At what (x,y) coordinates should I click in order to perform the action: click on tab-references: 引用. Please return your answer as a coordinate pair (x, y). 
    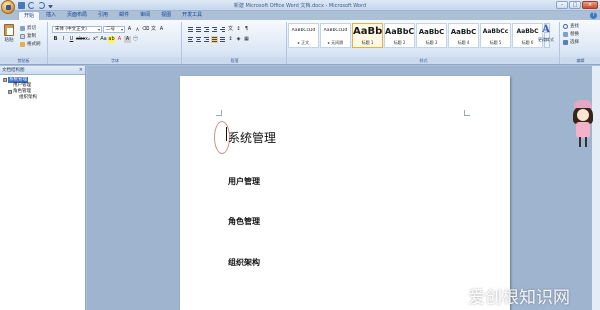
    Looking at the image, I should click on (103, 15).